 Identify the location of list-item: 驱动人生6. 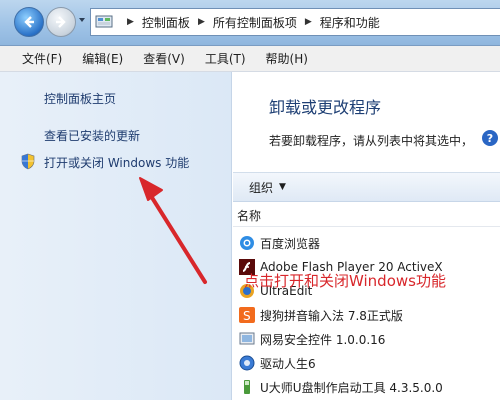
(277, 363).